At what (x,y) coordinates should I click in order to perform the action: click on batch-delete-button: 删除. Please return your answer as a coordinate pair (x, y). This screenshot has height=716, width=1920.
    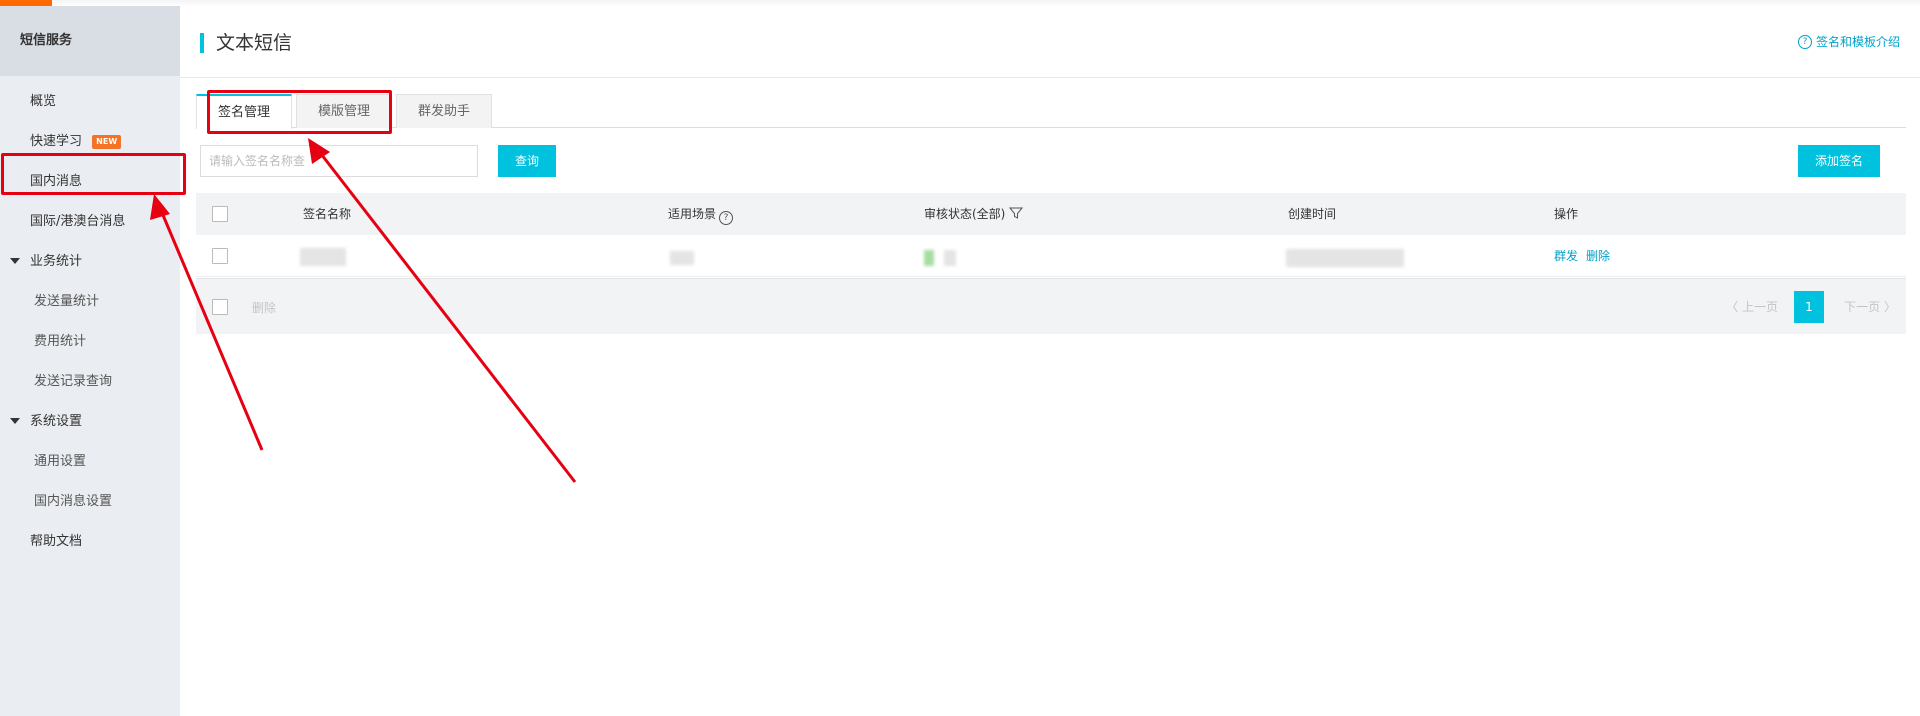
    Looking at the image, I should click on (264, 307).